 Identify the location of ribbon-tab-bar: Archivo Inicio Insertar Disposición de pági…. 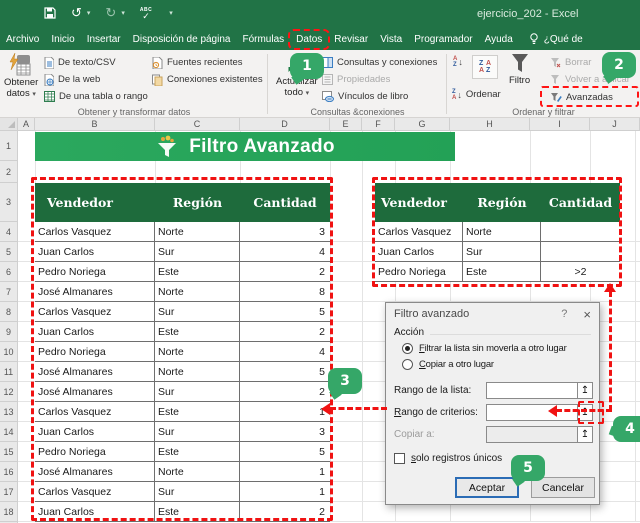
(320, 39).